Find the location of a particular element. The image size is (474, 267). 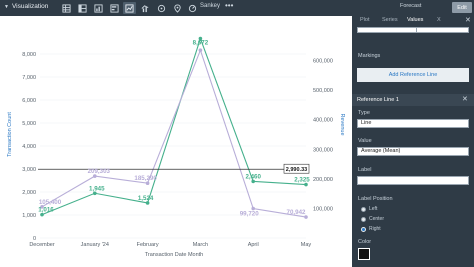

value-label: Value is located at coordinates (365, 141).